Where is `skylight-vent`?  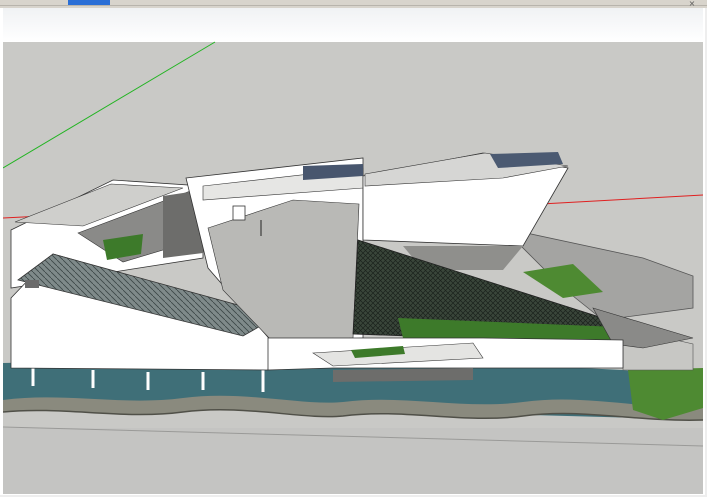
skylight-vent is located at coordinates (32, 284).